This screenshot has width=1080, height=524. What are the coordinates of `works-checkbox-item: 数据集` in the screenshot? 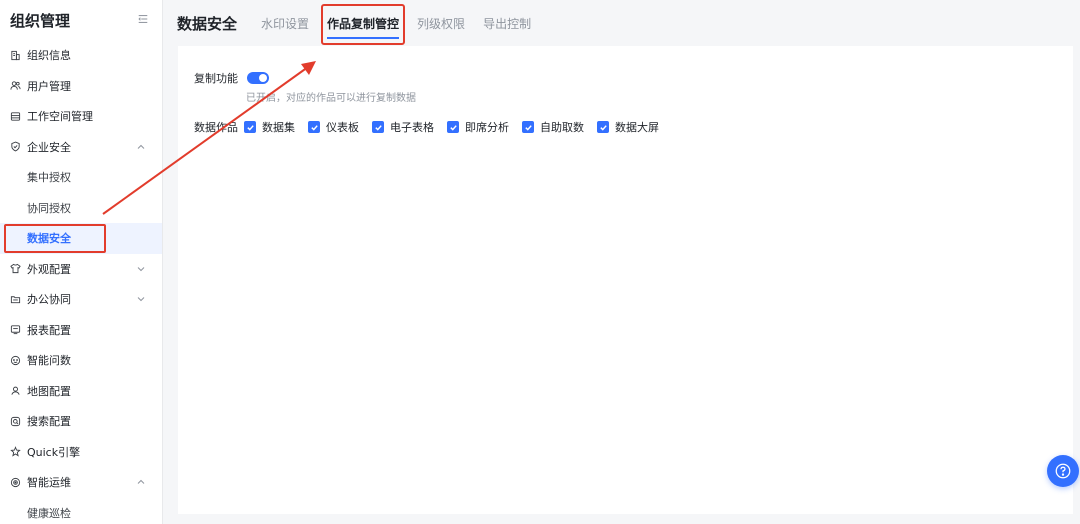 It's located at (269, 127).